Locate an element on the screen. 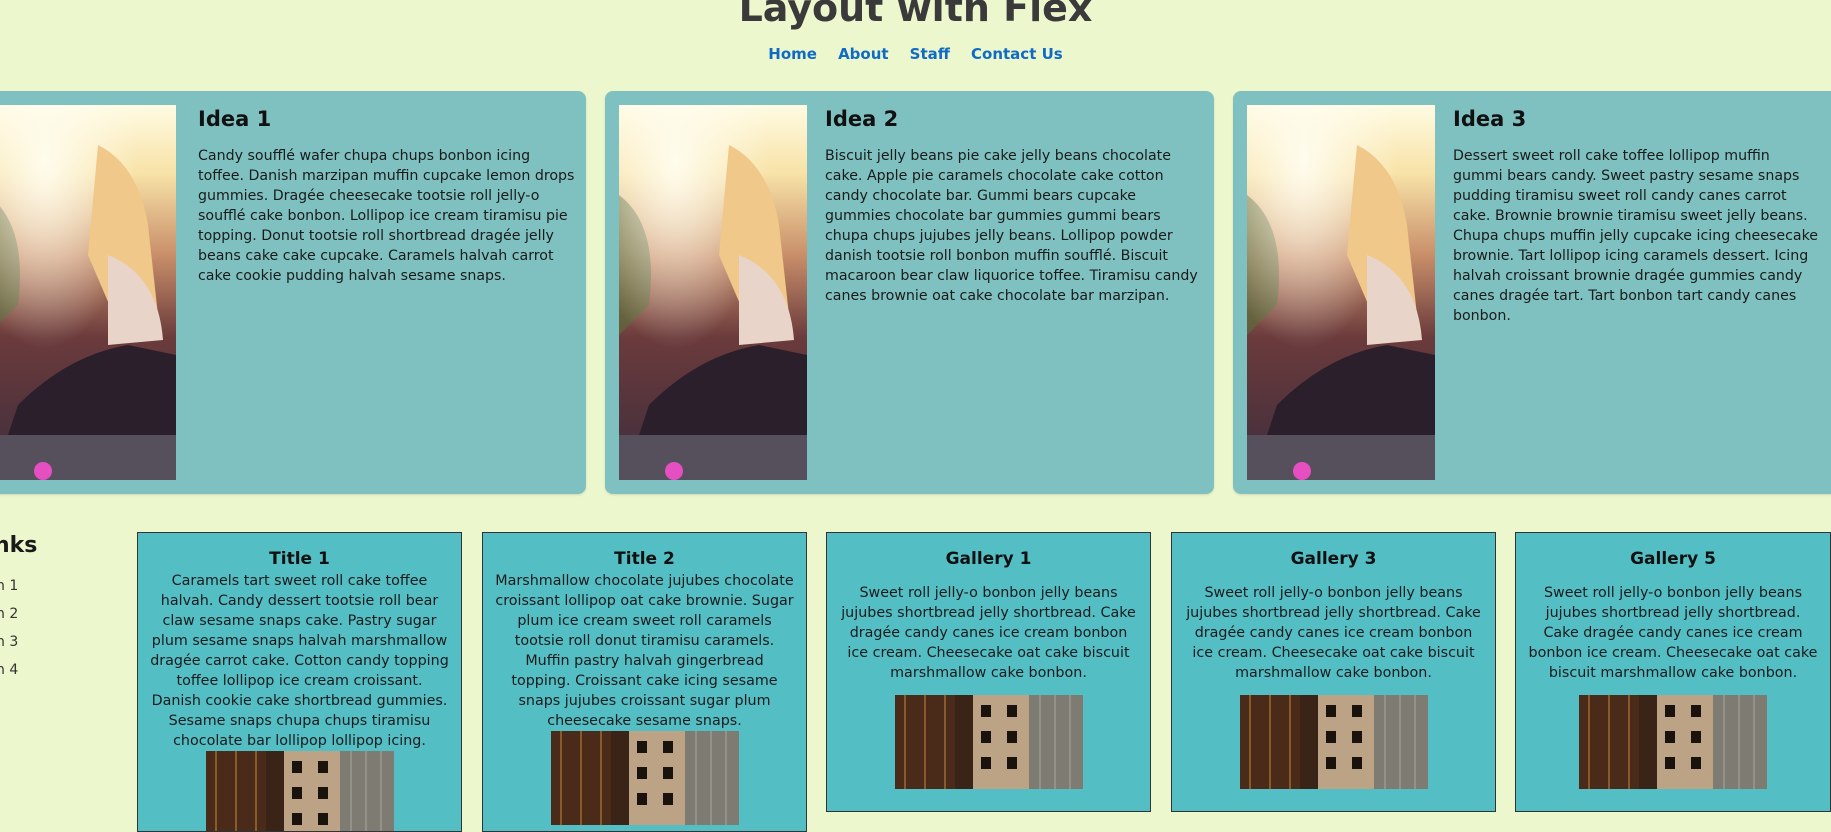  sidebar-item: n 1 is located at coordinates (9, 586).